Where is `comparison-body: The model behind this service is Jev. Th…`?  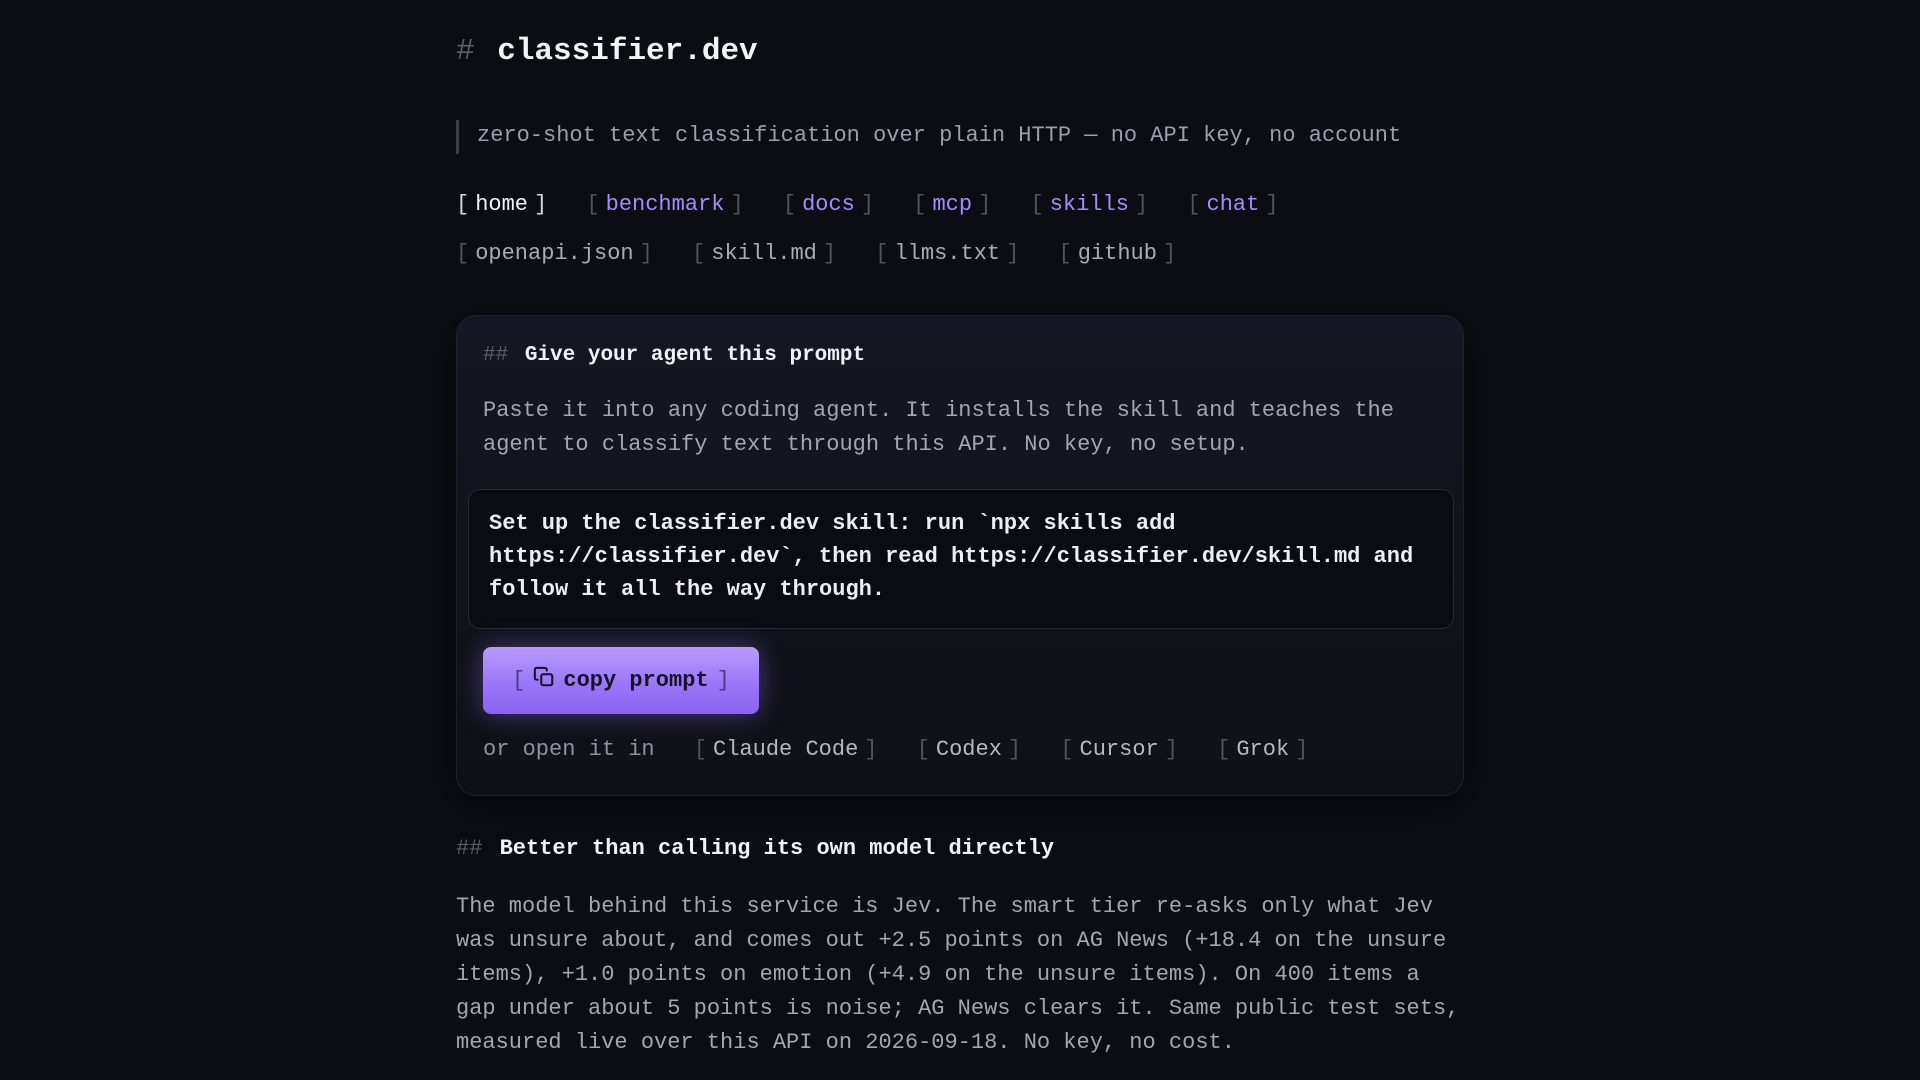
comparison-body: The model behind this service is Jev. Th… is located at coordinates (958, 974).